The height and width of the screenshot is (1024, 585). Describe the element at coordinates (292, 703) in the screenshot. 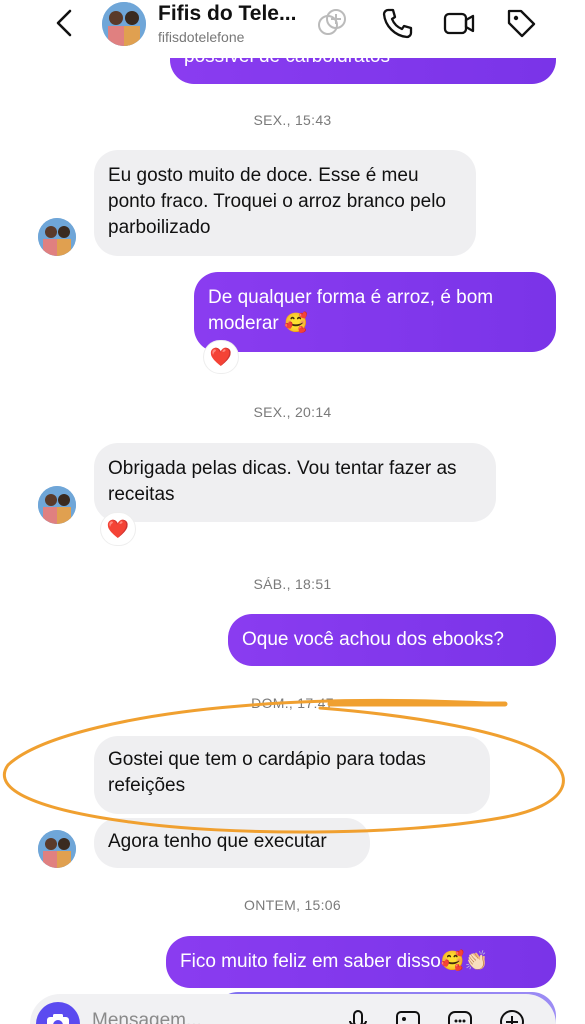

I see `timestamp: DOM., 17:47` at that location.